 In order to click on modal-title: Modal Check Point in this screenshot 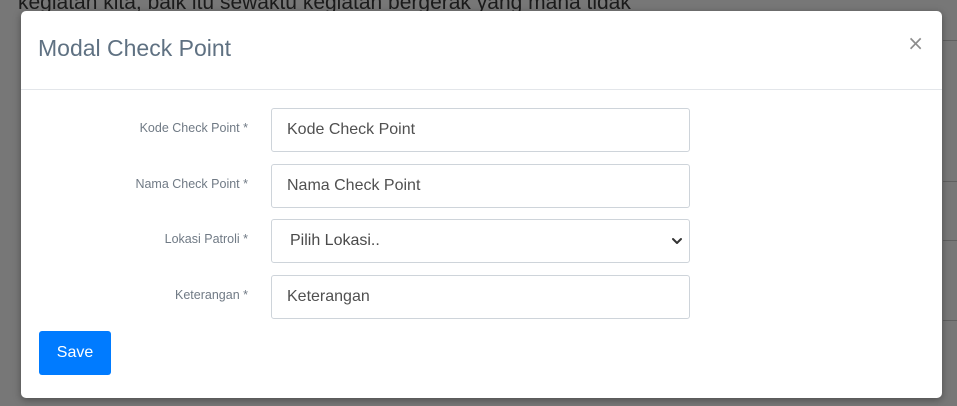, I will do `click(135, 48)`.